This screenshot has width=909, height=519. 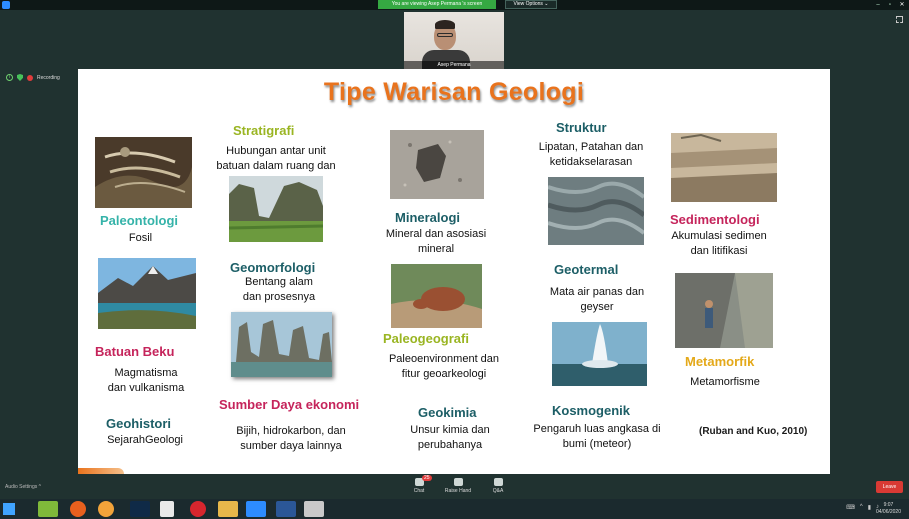 I want to click on zoom-app-icon, so click(x=256, y=509).